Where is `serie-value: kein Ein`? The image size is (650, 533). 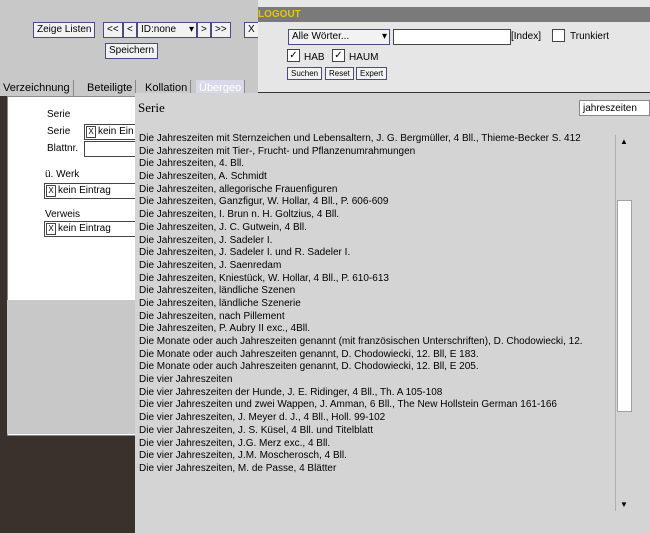 serie-value: kein Ein is located at coordinates (116, 131).